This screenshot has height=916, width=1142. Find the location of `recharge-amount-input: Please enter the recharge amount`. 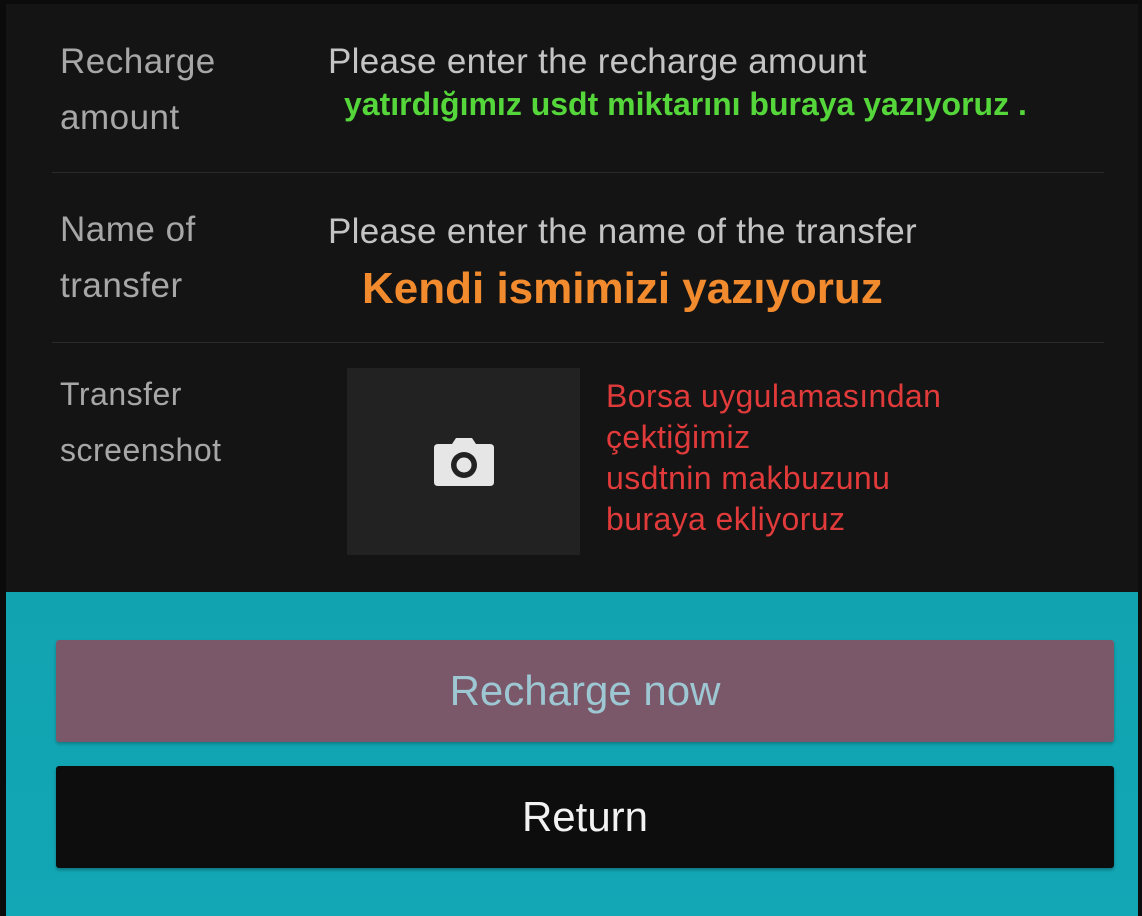

recharge-amount-input: Please enter the recharge amount is located at coordinates (597, 62).